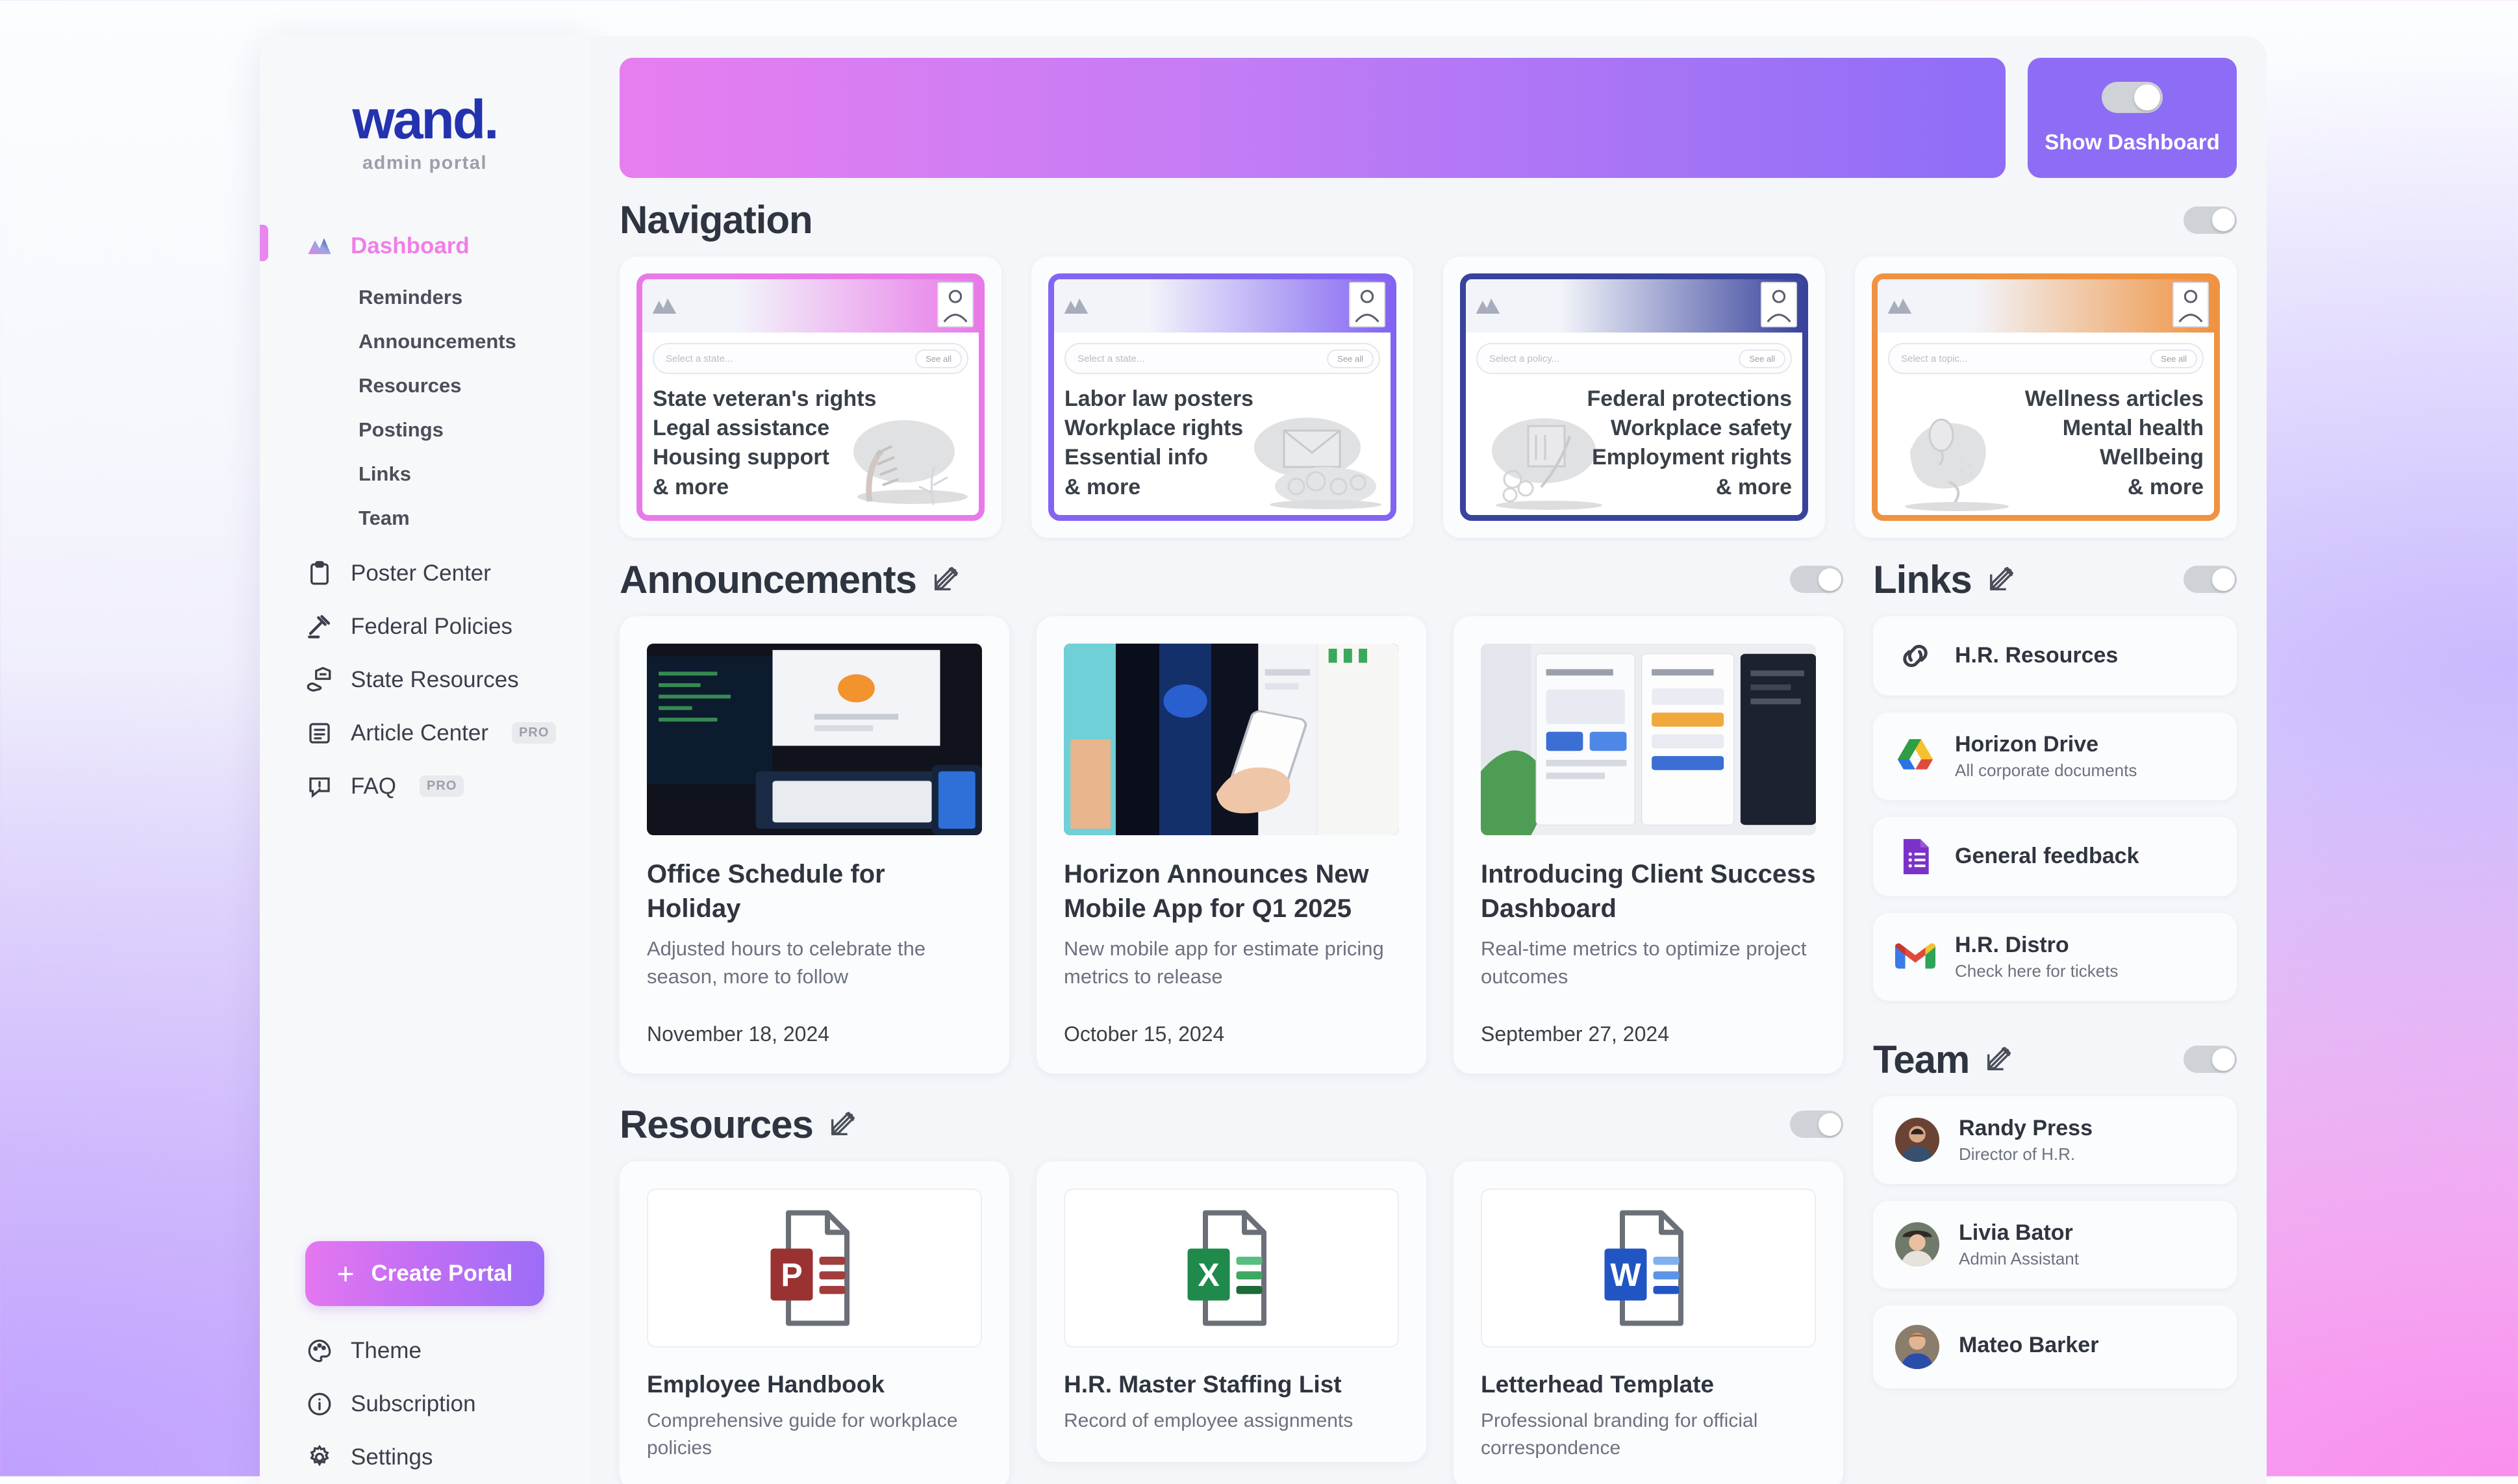  I want to click on show-dashboard-toggle, so click(2132, 97).